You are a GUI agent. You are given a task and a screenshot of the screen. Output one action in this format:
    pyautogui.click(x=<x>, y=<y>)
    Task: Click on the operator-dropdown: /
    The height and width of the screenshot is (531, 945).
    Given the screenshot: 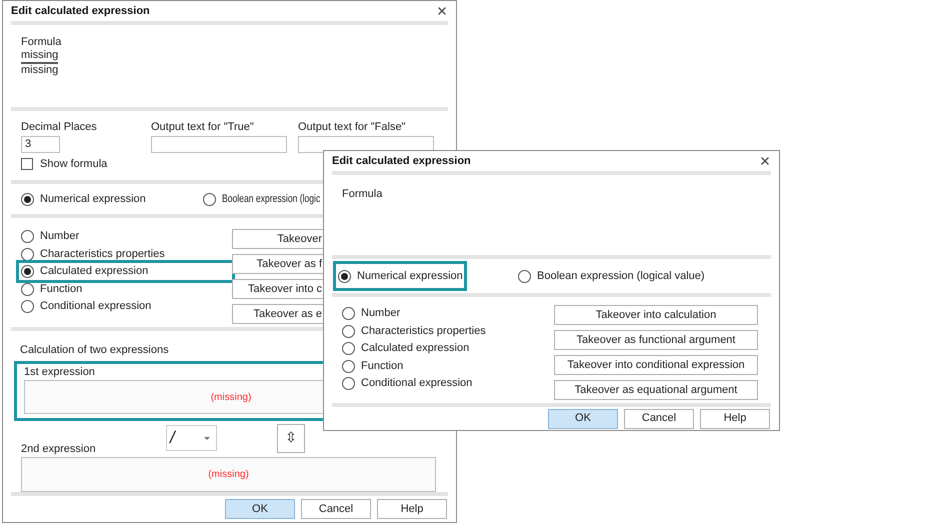 What is the action you would take?
    pyautogui.click(x=191, y=438)
    